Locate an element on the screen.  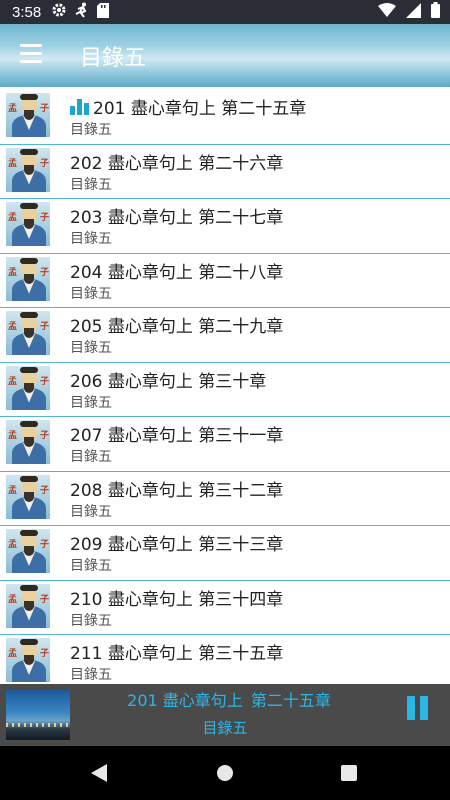
status-time: 3:58 is located at coordinates (27, 12).